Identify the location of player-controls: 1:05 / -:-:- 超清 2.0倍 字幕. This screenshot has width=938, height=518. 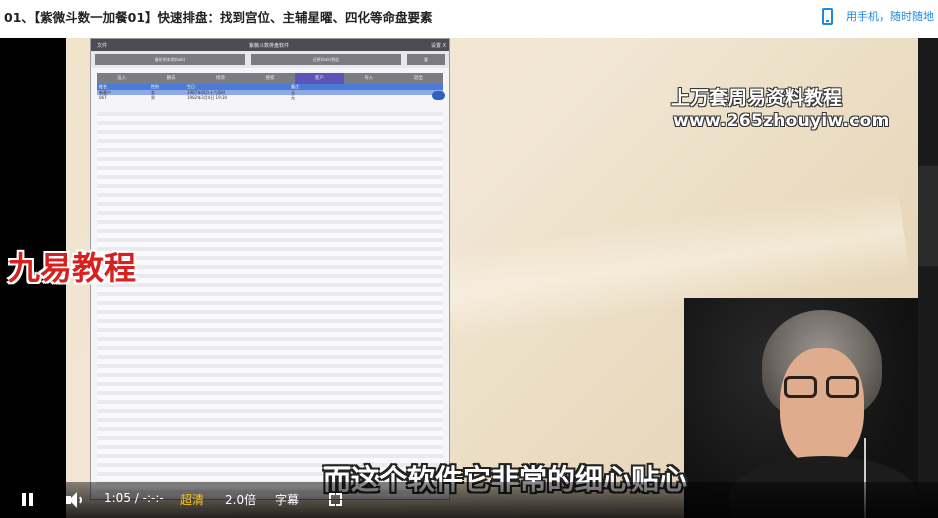
(469, 500).